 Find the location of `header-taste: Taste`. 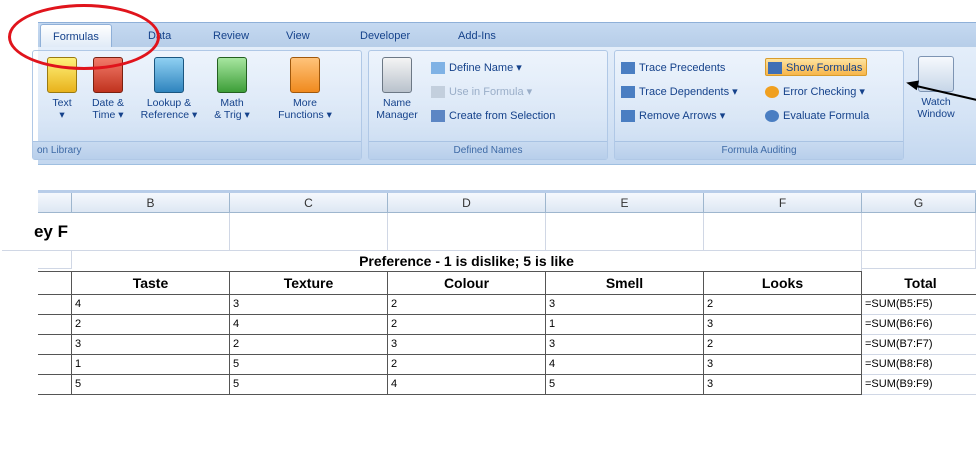

header-taste: Taste is located at coordinates (151, 283).